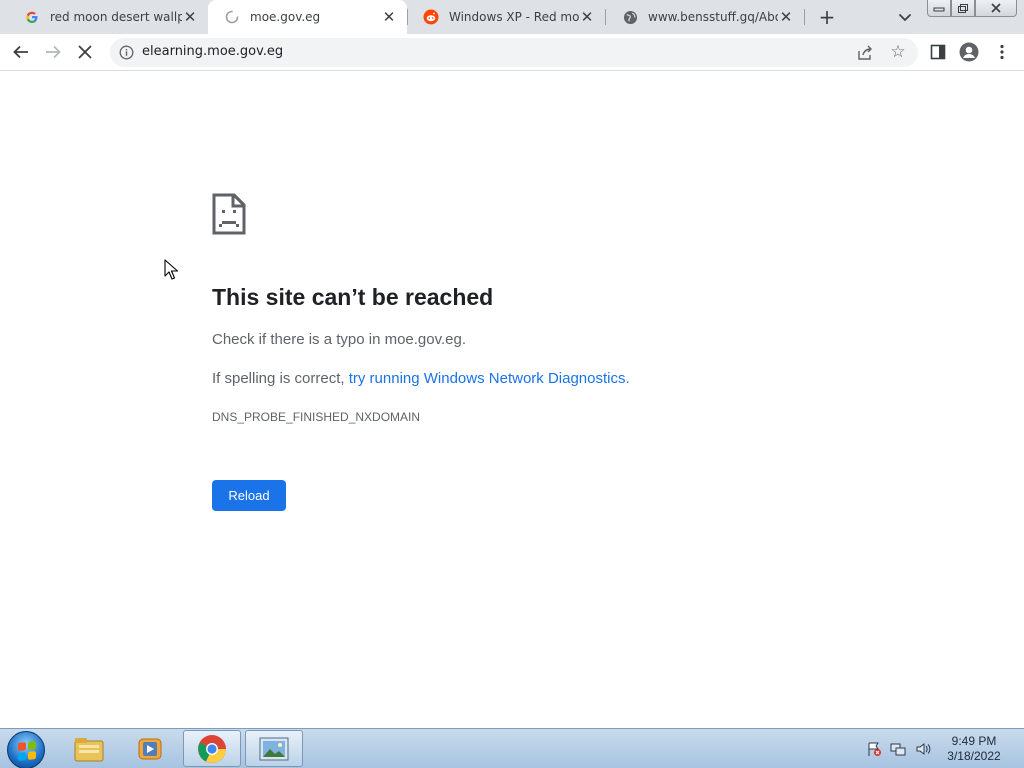 The width and height of the screenshot is (1024, 768). What do you see at coordinates (974, 741) in the screenshot?
I see `clock-time: 9:49 PM` at bounding box center [974, 741].